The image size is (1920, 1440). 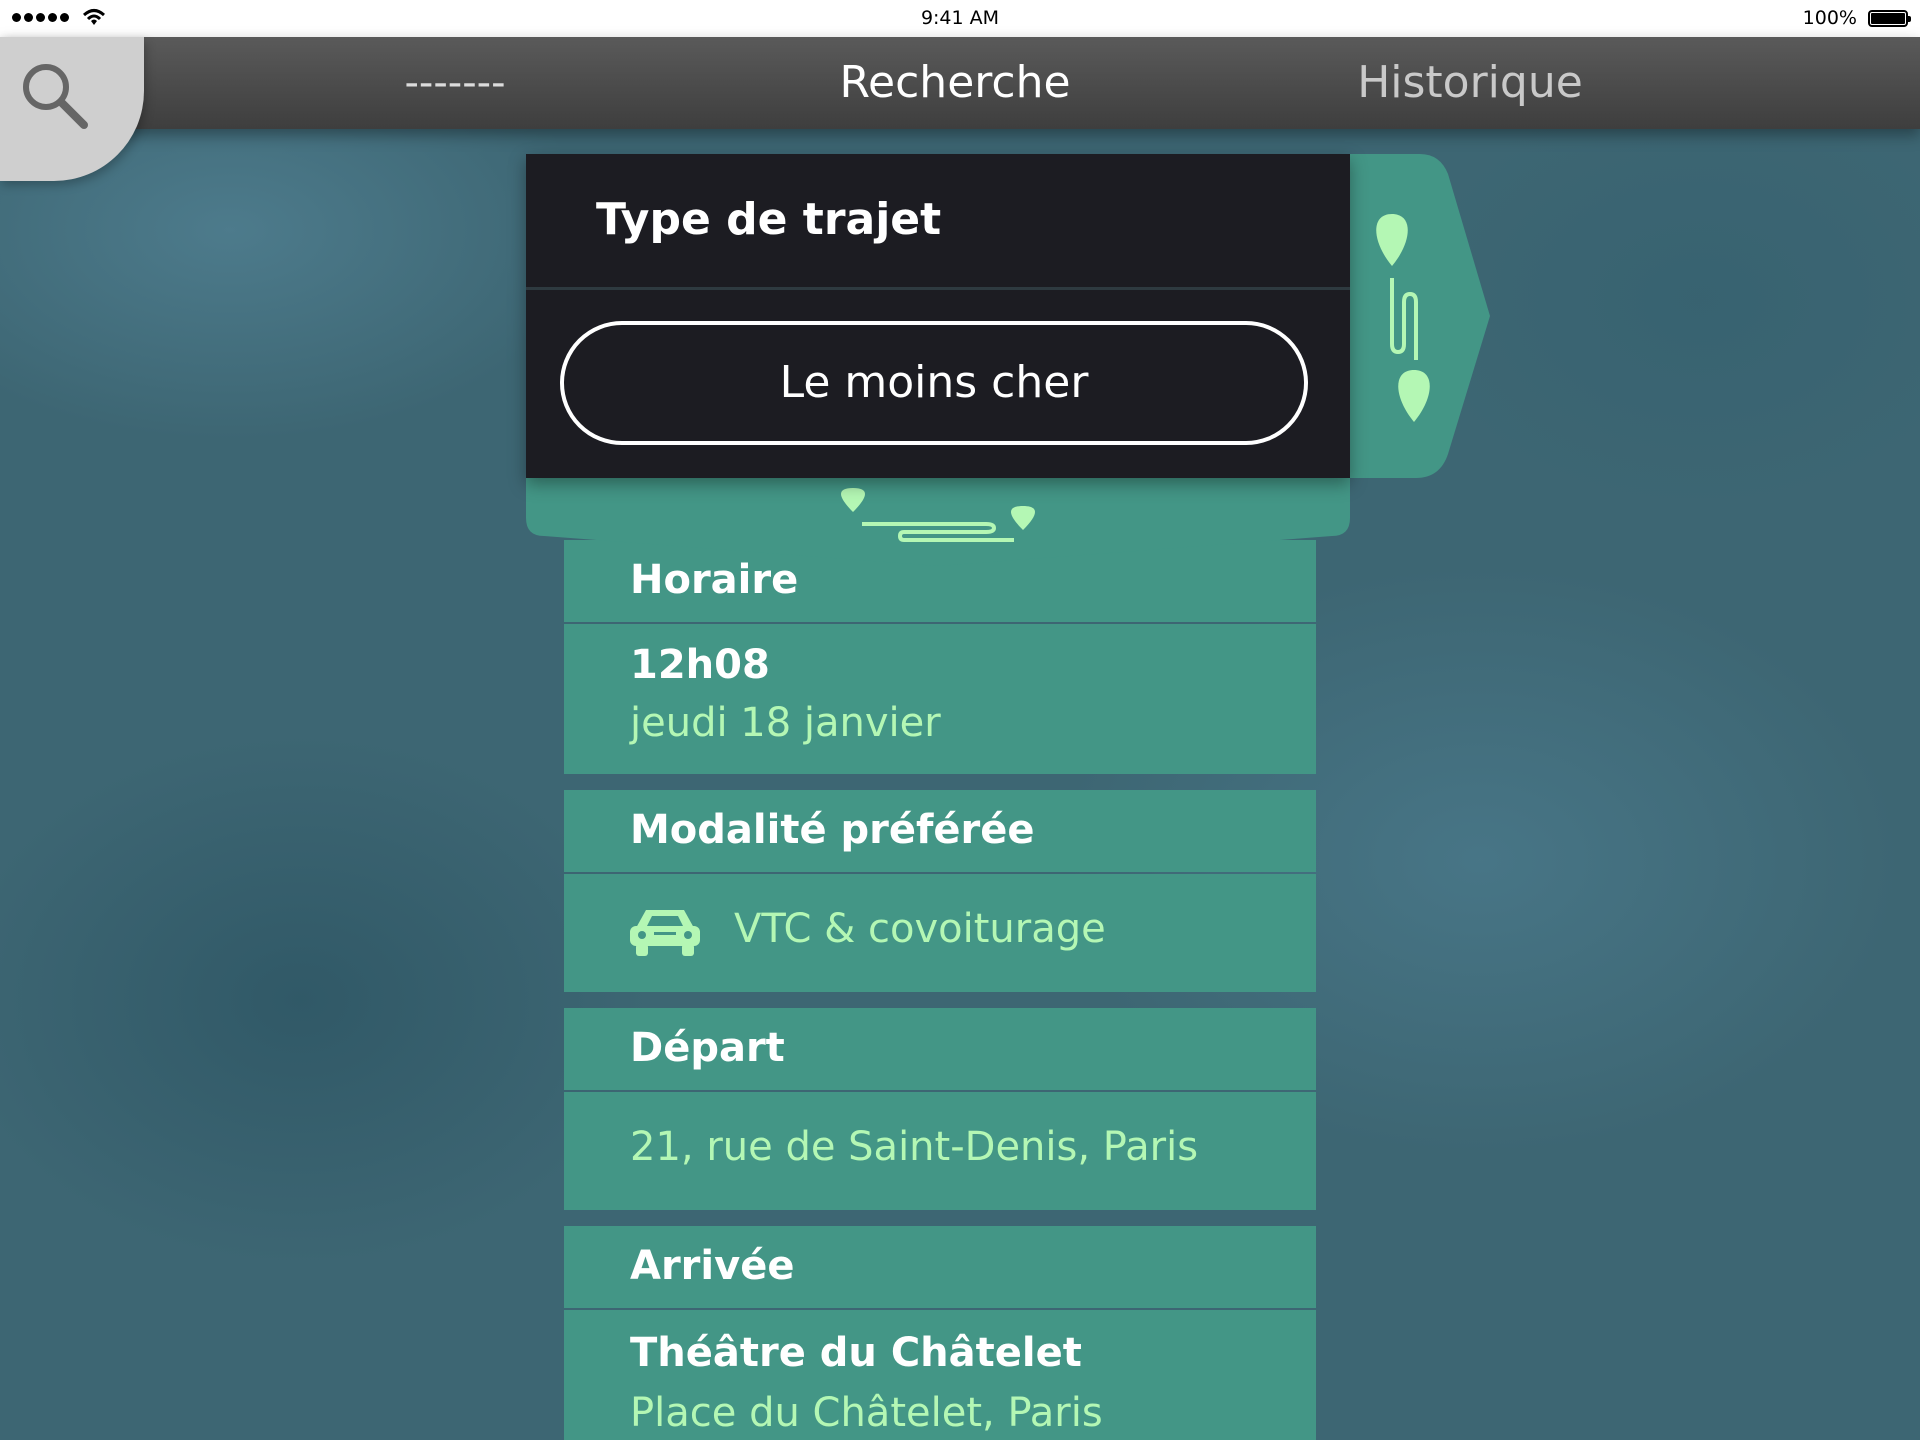 I want to click on search-icon, so click(x=55, y=96).